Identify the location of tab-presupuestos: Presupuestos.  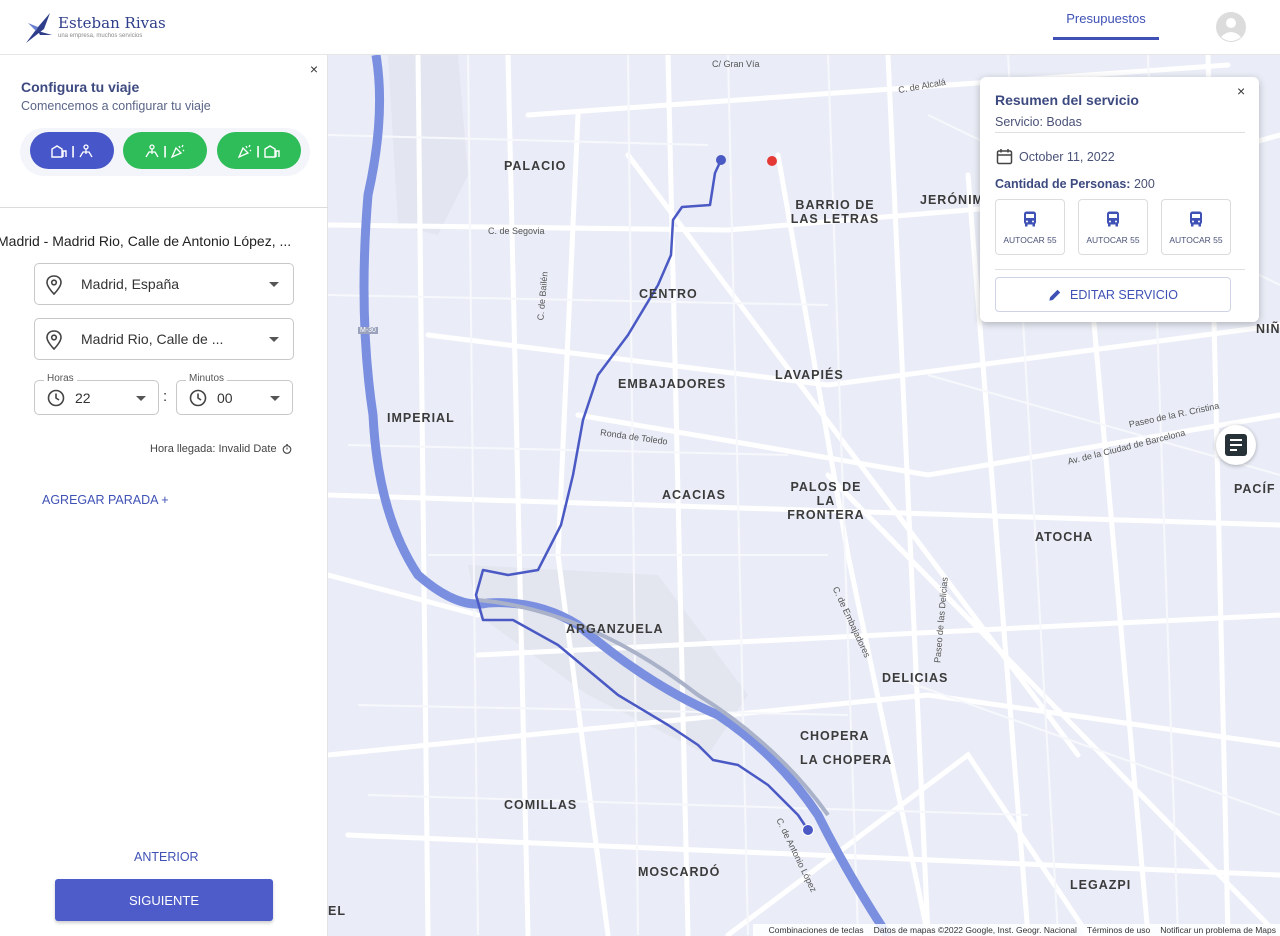
(1106, 20).